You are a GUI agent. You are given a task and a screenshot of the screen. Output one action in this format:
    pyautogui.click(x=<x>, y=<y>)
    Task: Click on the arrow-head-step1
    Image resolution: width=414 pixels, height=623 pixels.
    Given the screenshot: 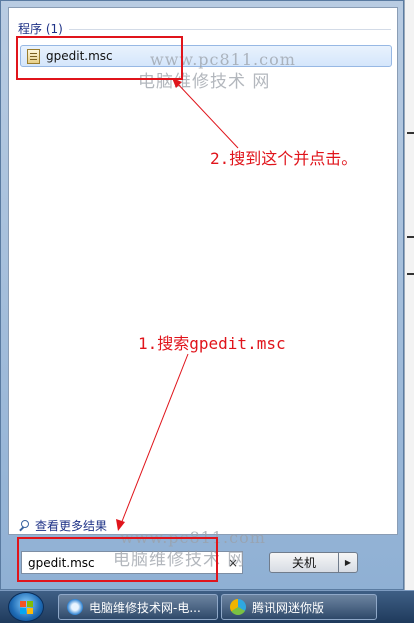 What is the action you would take?
    pyautogui.click(x=120, y=525)
    